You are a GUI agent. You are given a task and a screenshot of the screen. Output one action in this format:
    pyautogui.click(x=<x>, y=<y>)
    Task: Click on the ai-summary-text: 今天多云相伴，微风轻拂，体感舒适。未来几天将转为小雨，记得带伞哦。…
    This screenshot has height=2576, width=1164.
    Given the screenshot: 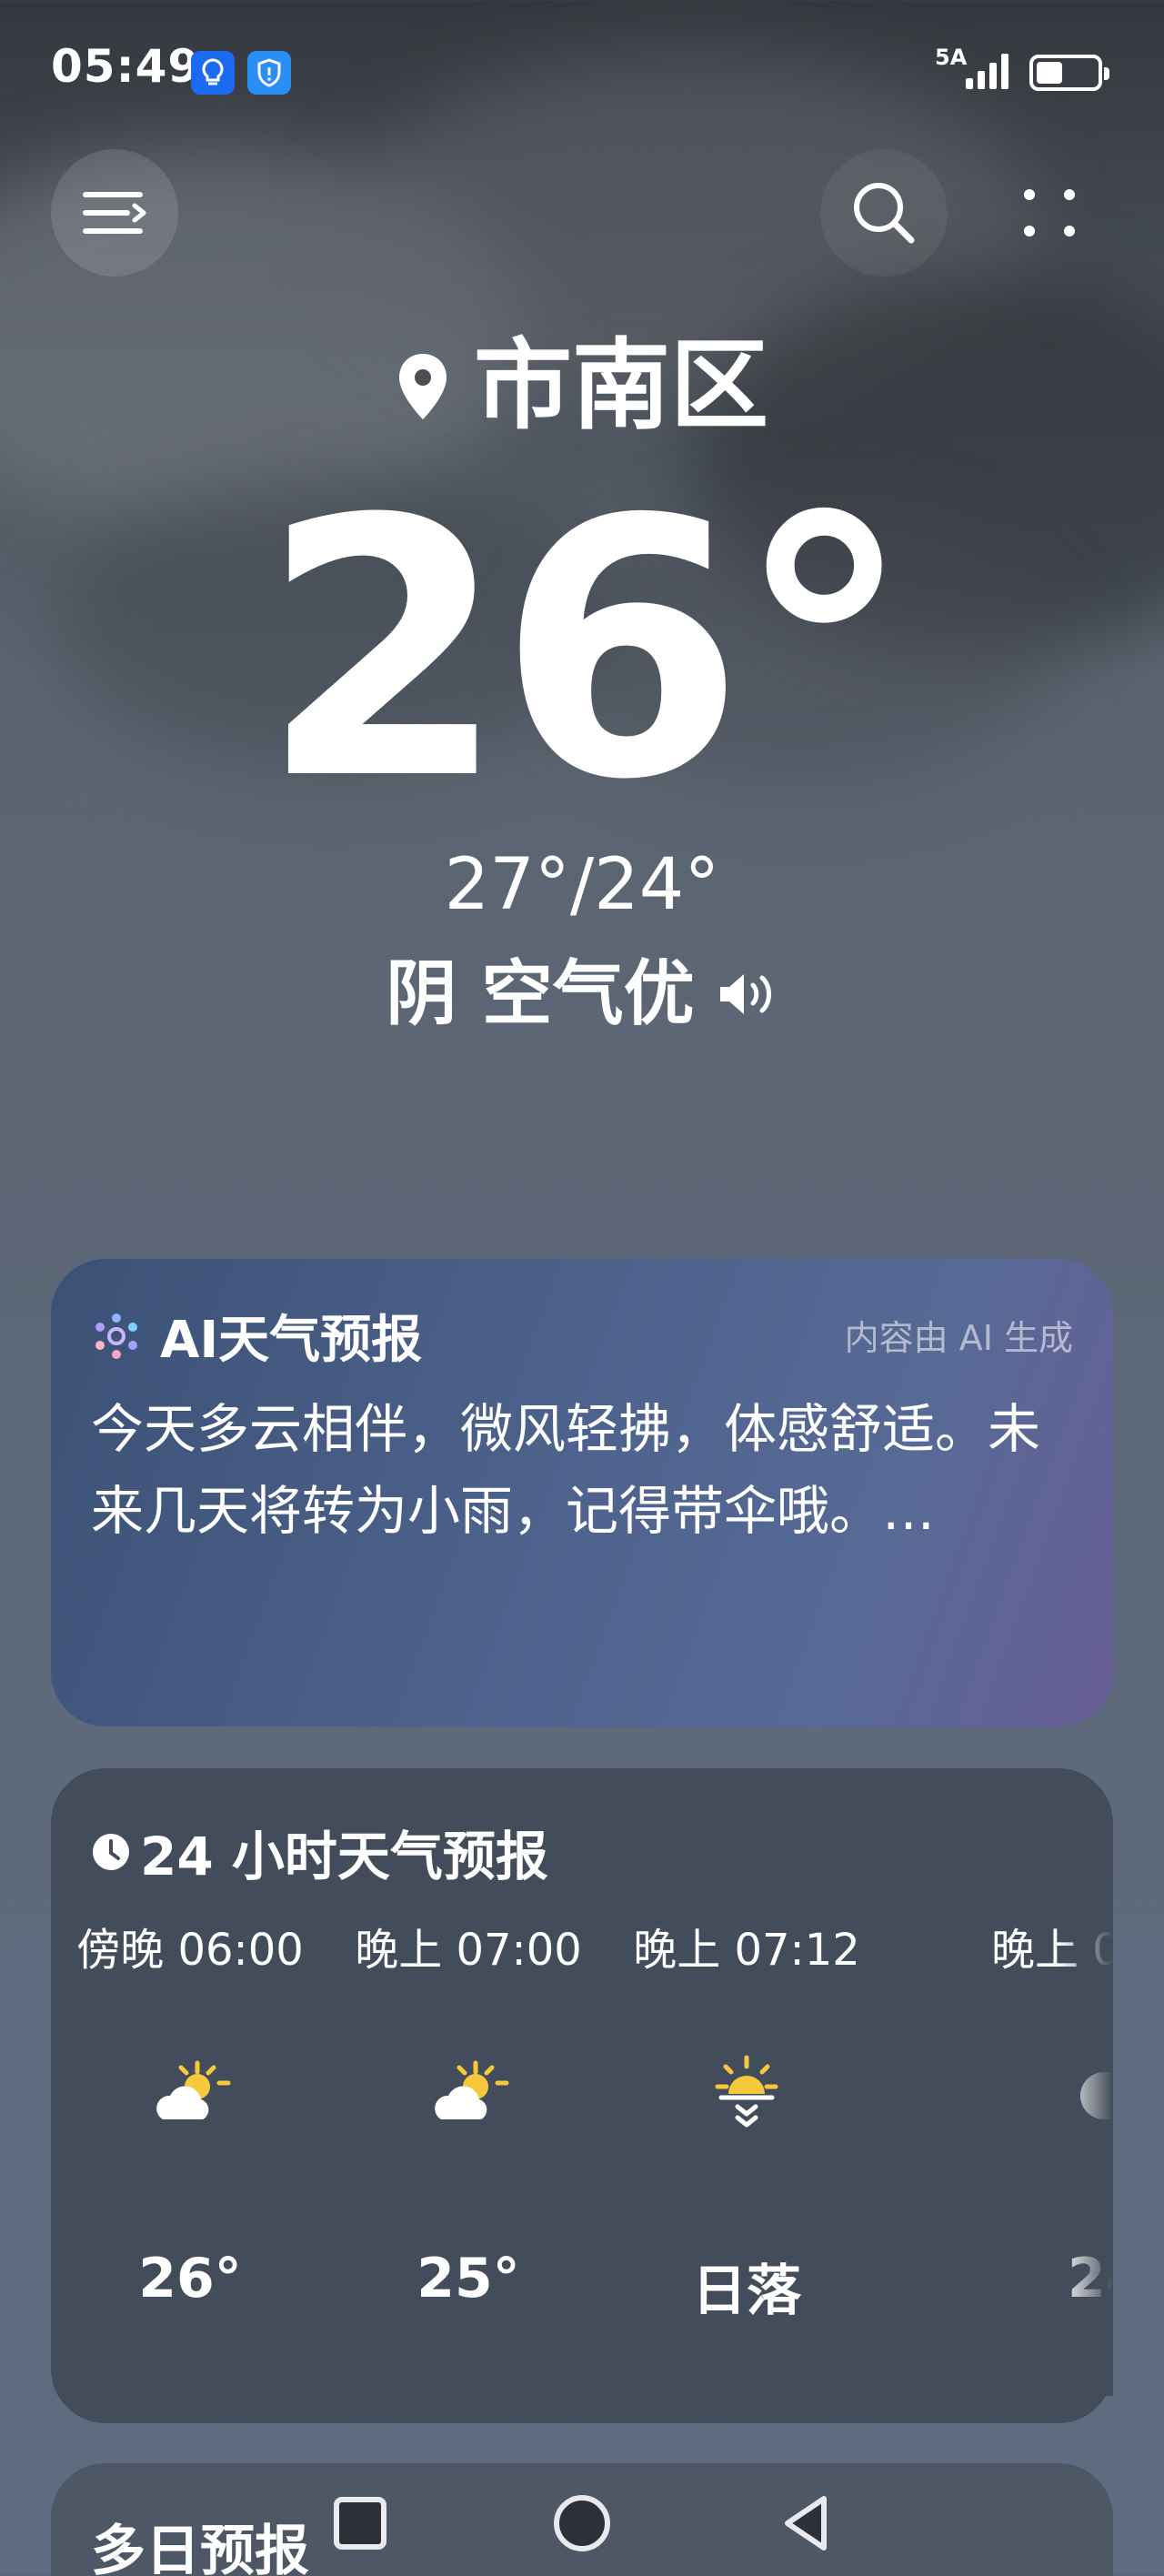 What is the action you would take?
    pyautogui.click(x=566, y=1470)
    